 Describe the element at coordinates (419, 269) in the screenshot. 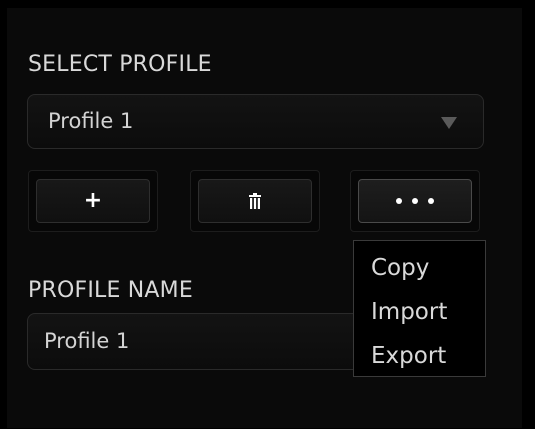

I see `menu-item-copy: Copy` at that location.